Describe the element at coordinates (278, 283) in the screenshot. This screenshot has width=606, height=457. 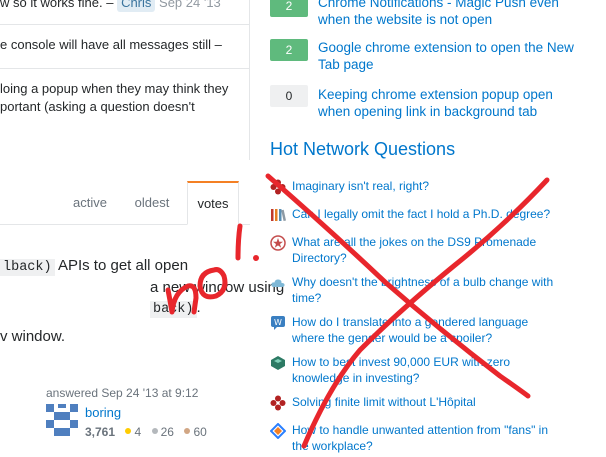
I see `physics-site-icon` at that location.